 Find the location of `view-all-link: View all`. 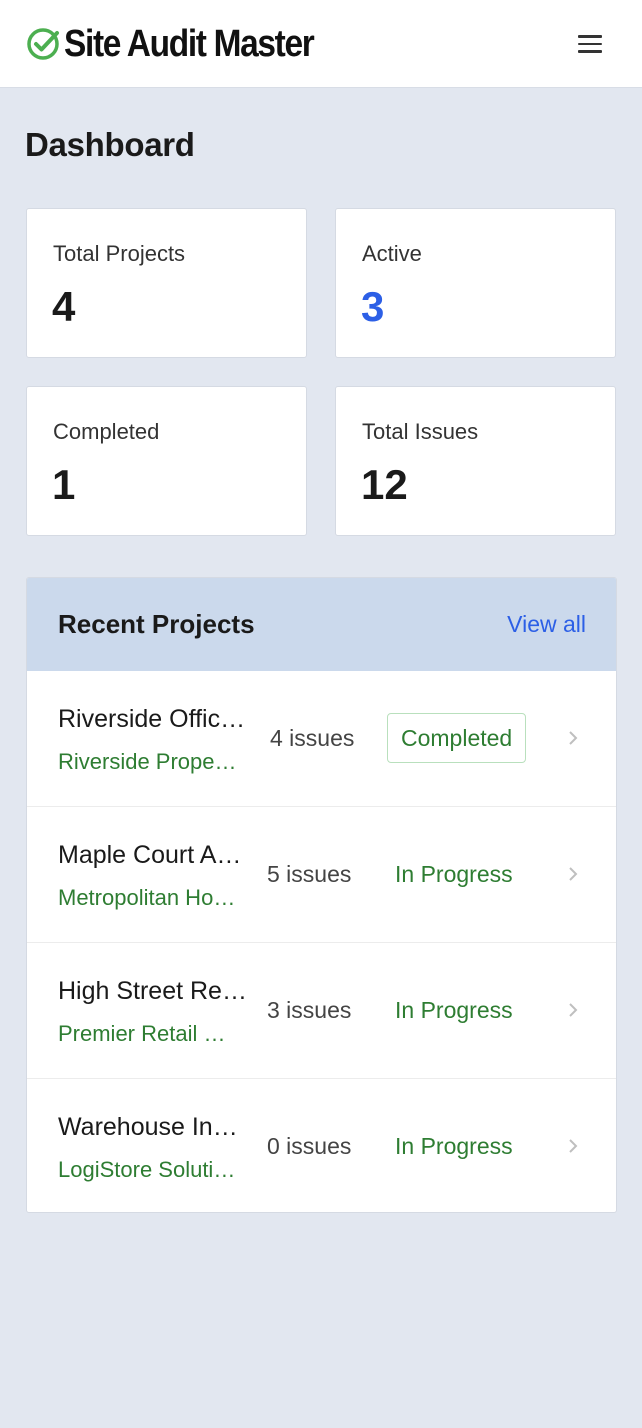

view-all-link: View all is located at coordinates (546, 624).